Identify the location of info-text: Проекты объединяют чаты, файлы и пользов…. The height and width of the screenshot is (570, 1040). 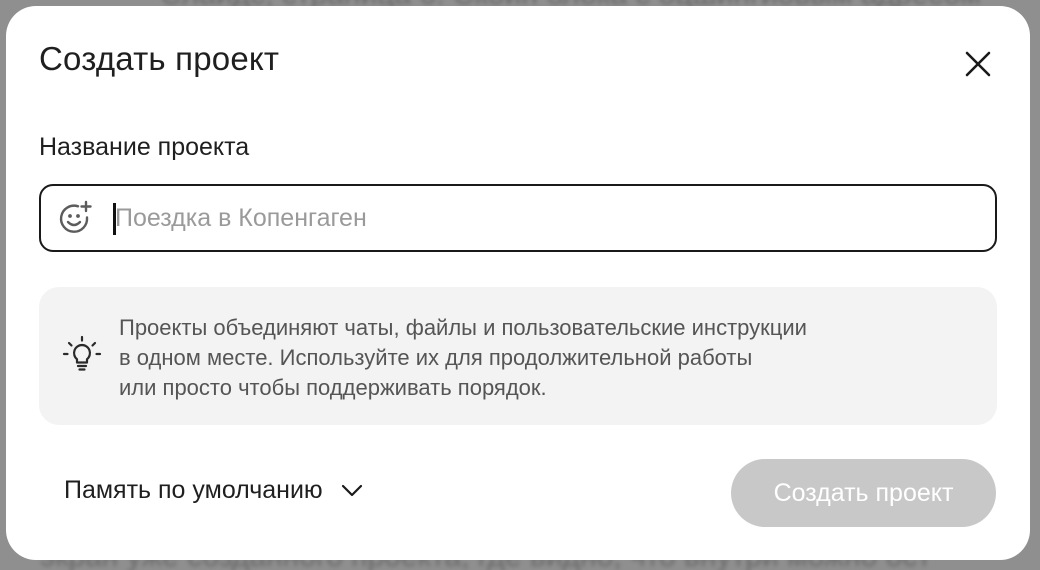
(463, 358).